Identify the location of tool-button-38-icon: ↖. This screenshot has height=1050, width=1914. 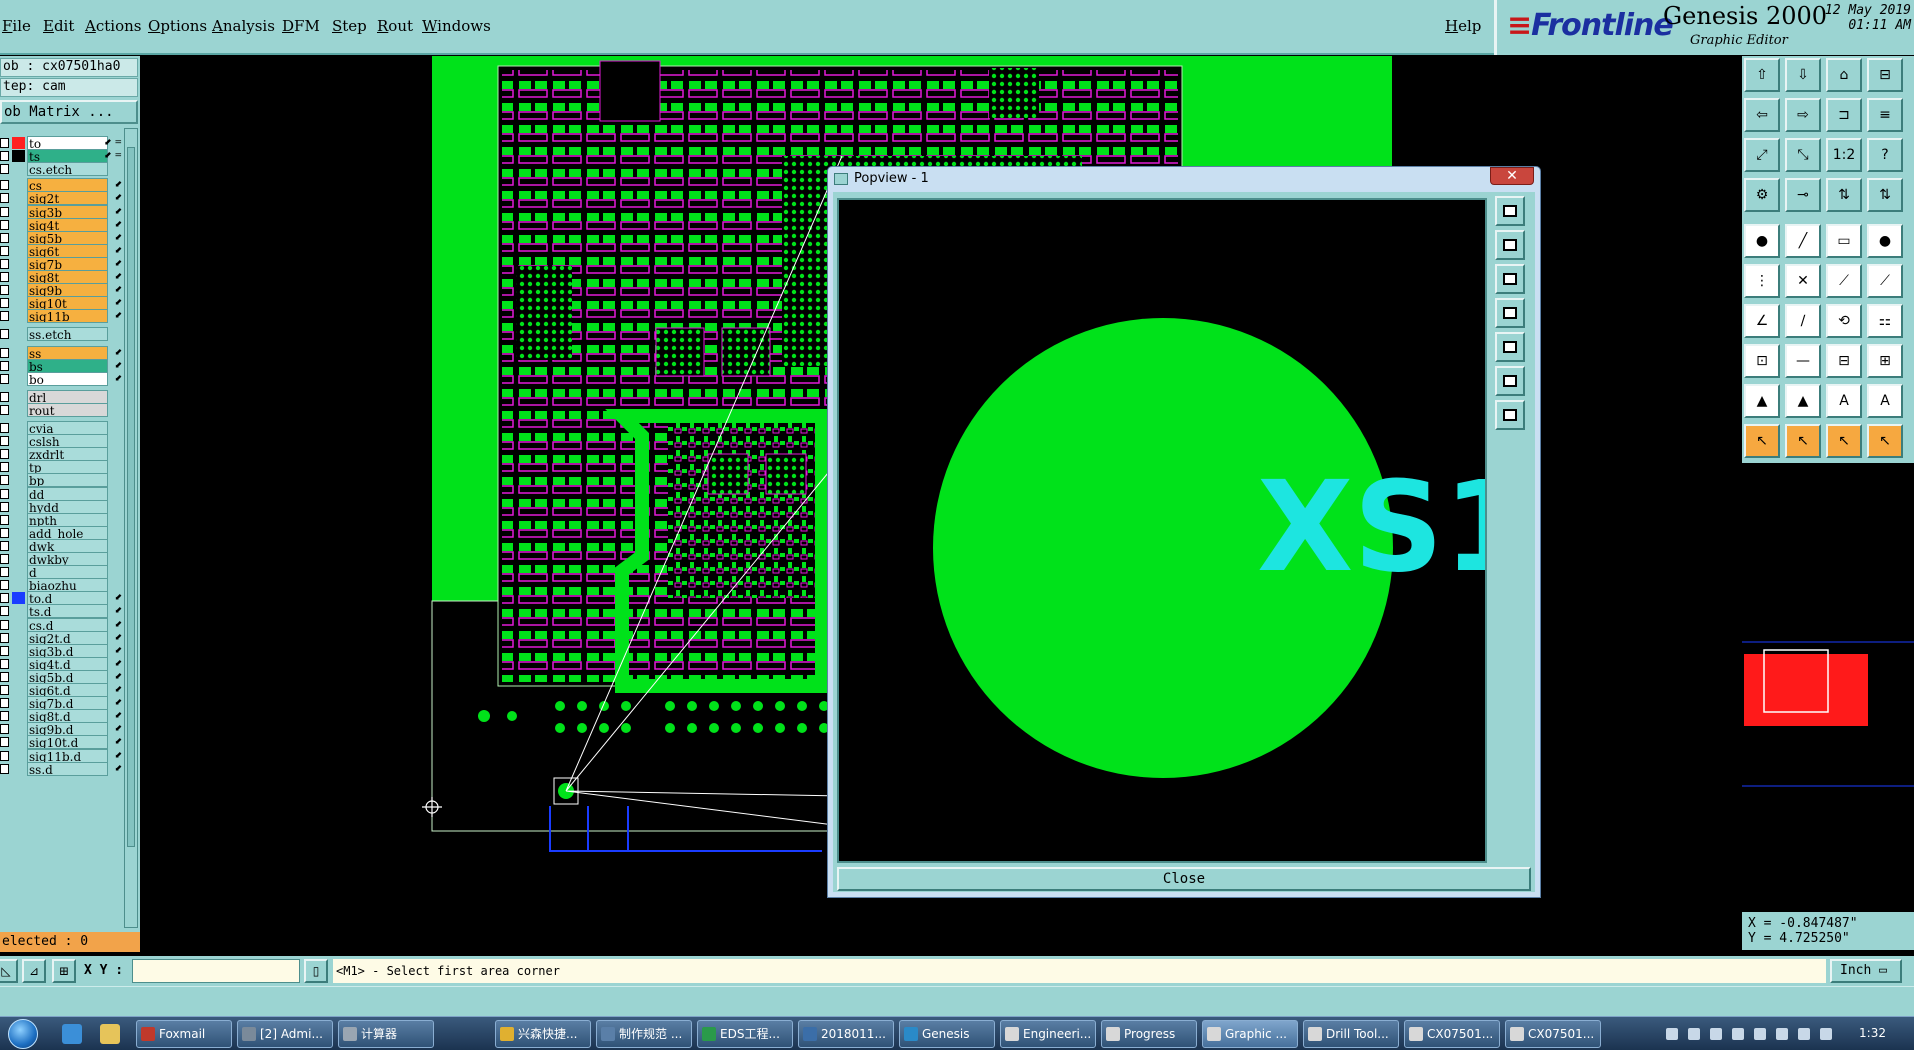
(1803, 441).